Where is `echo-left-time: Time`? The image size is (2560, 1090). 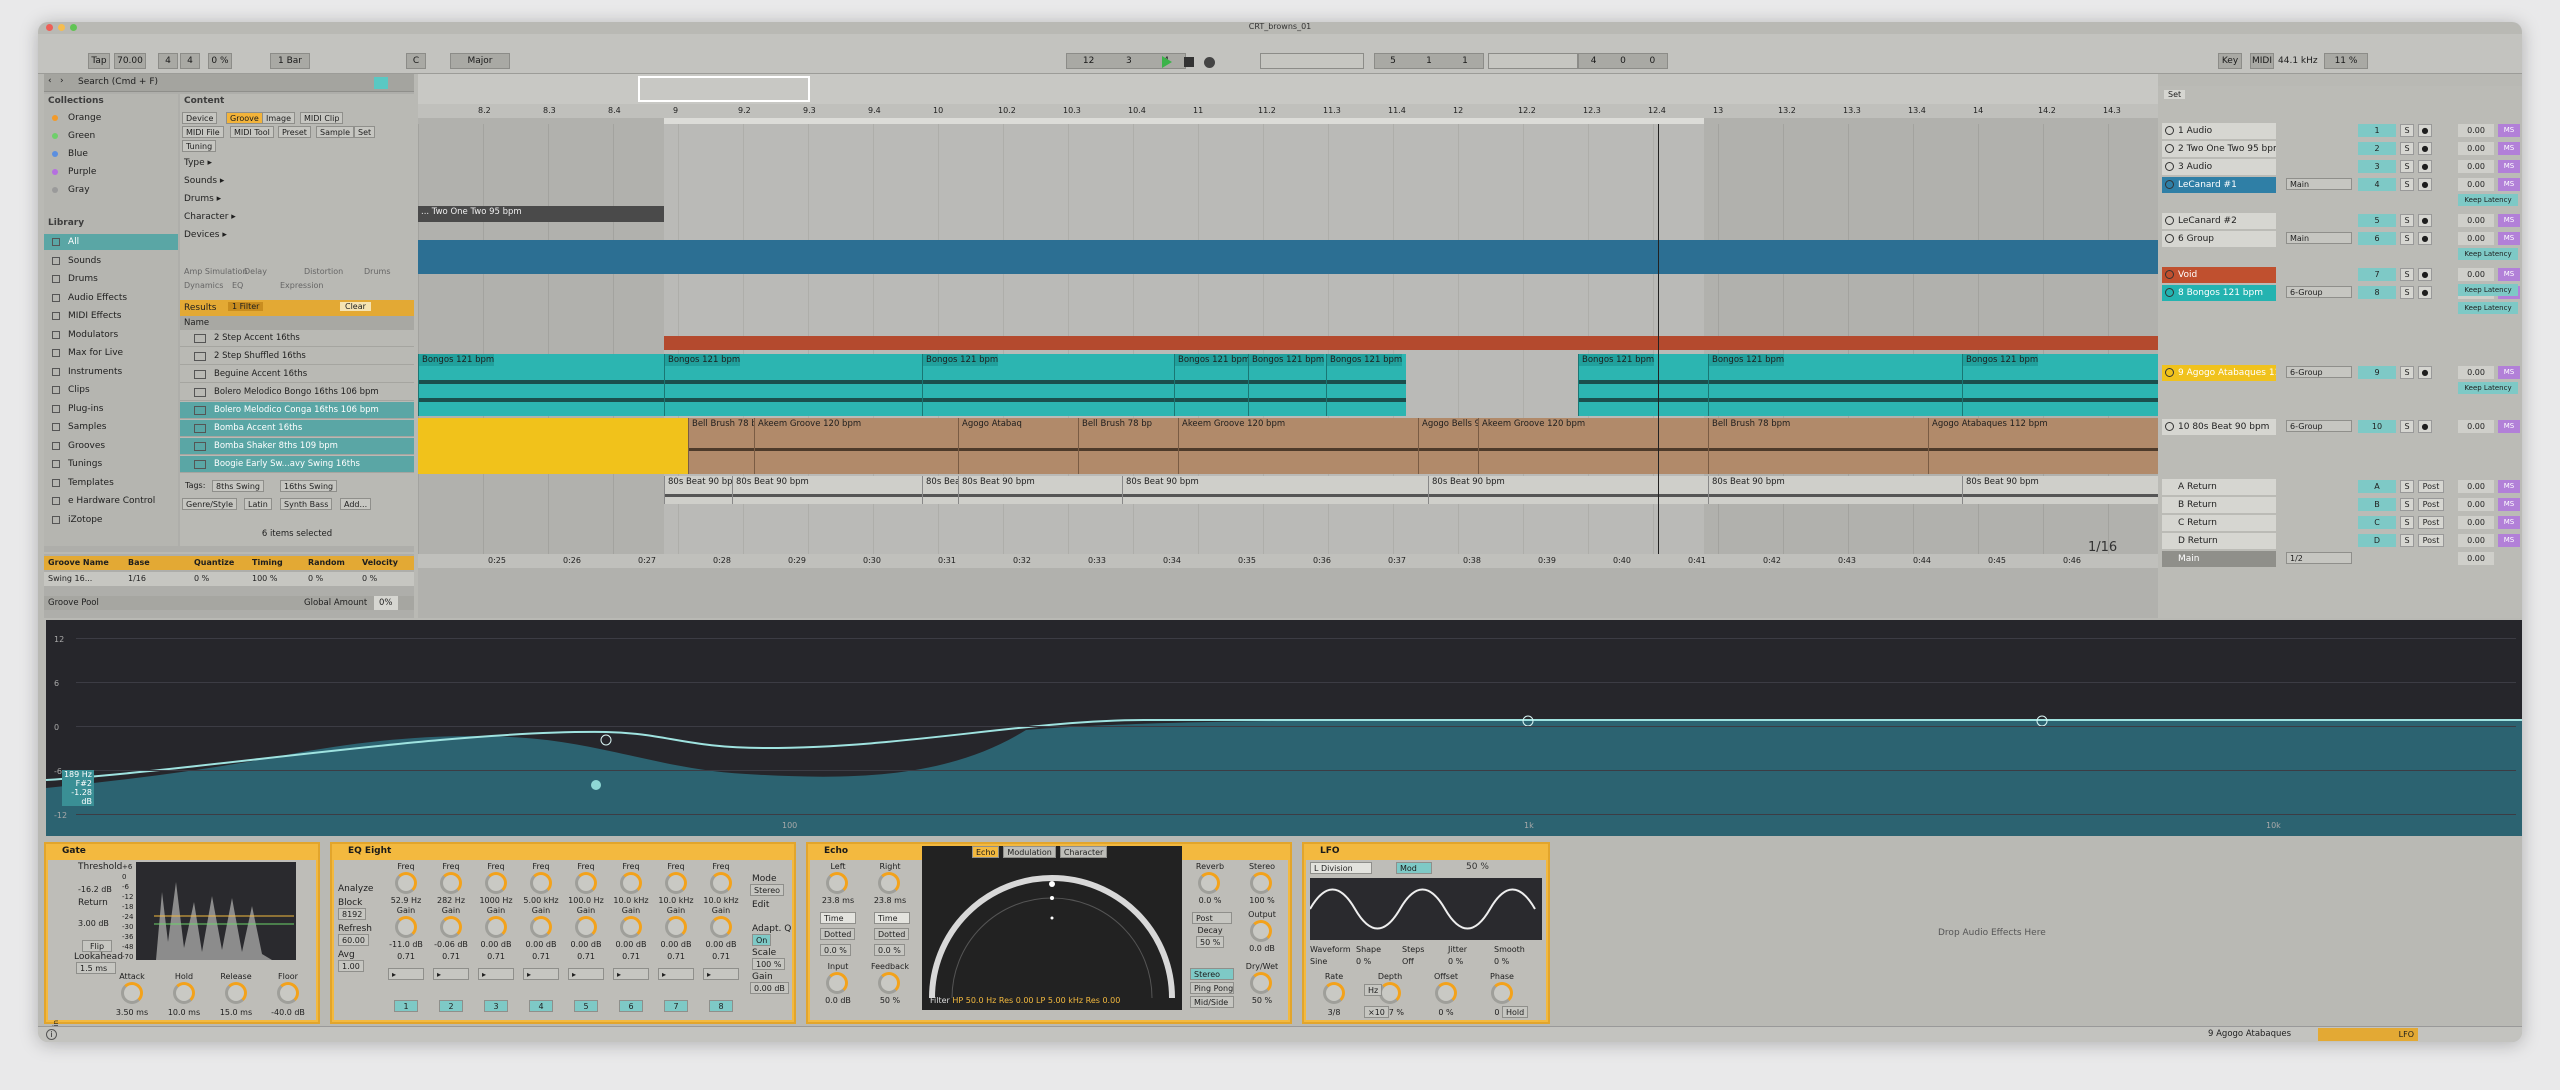
echo-left-time: Time is located at coordinates (838, 918).